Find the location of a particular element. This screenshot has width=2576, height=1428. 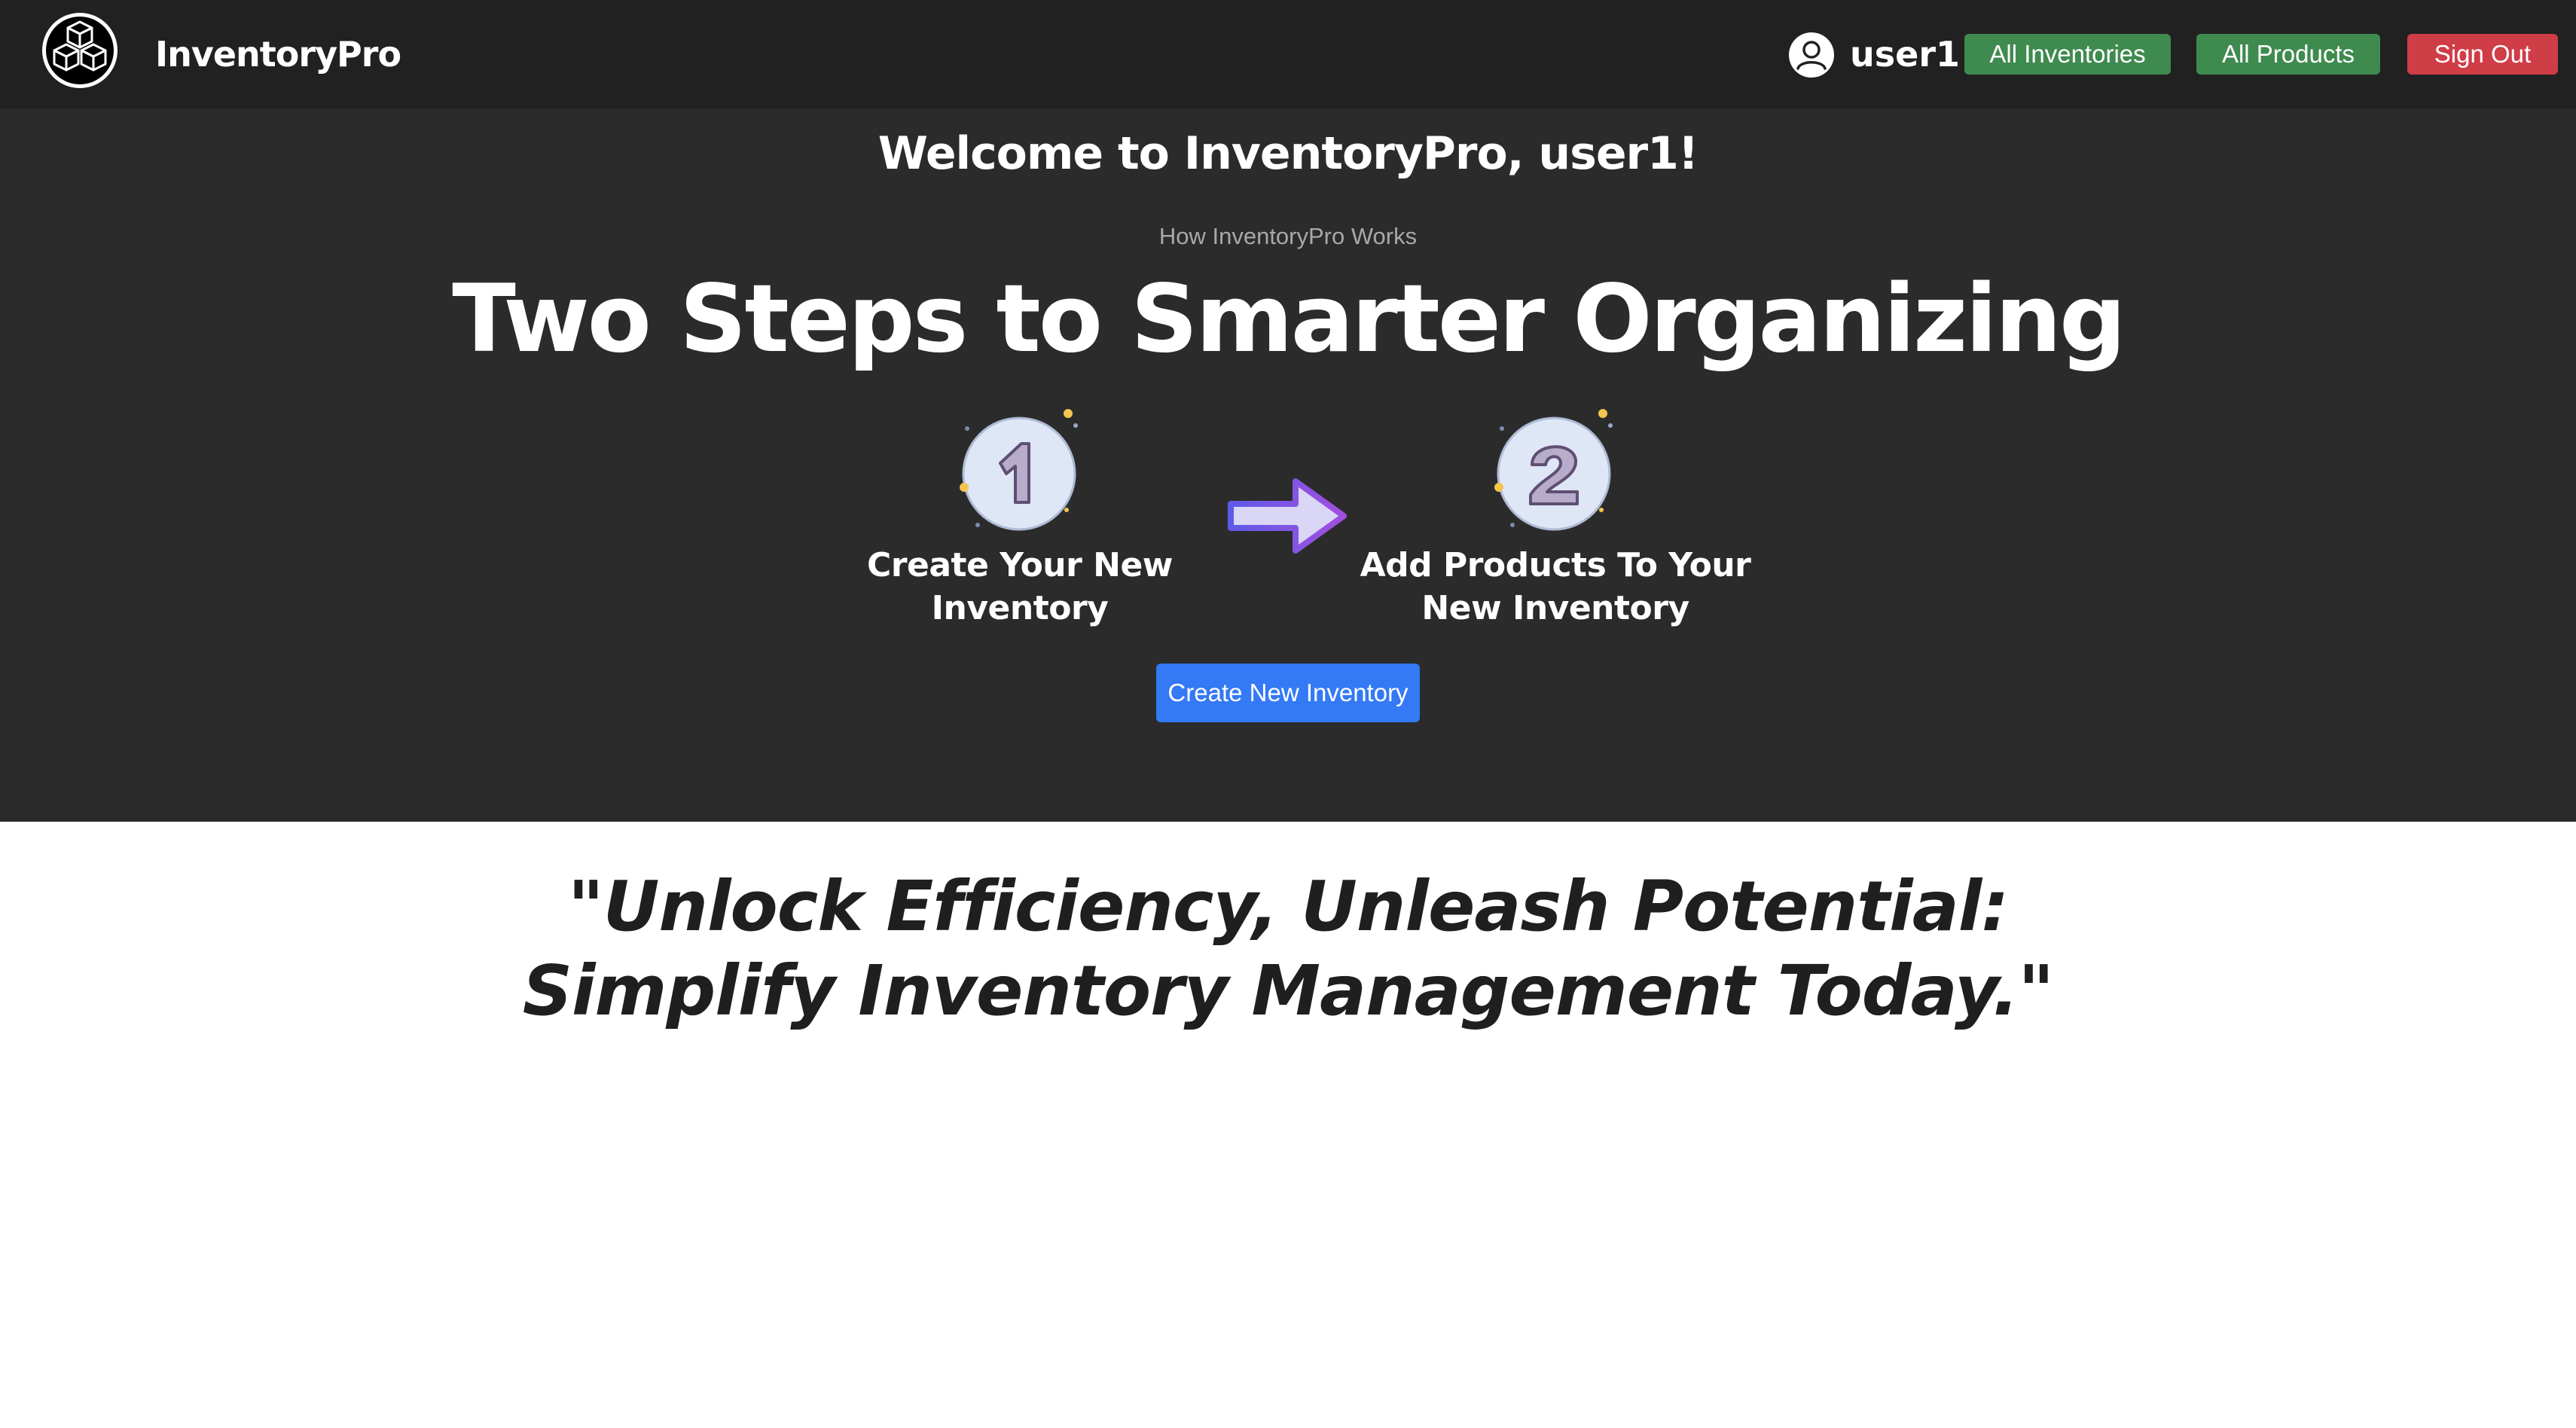

number-two-badge-icon is located at coordinates (1553, 470).